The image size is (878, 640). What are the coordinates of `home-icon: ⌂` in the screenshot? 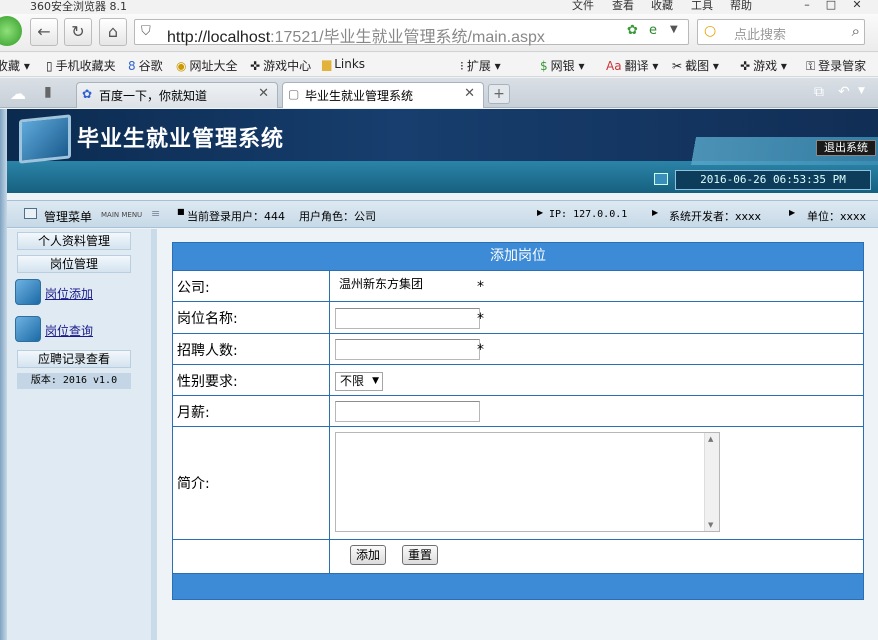 It's located at (113, 32).